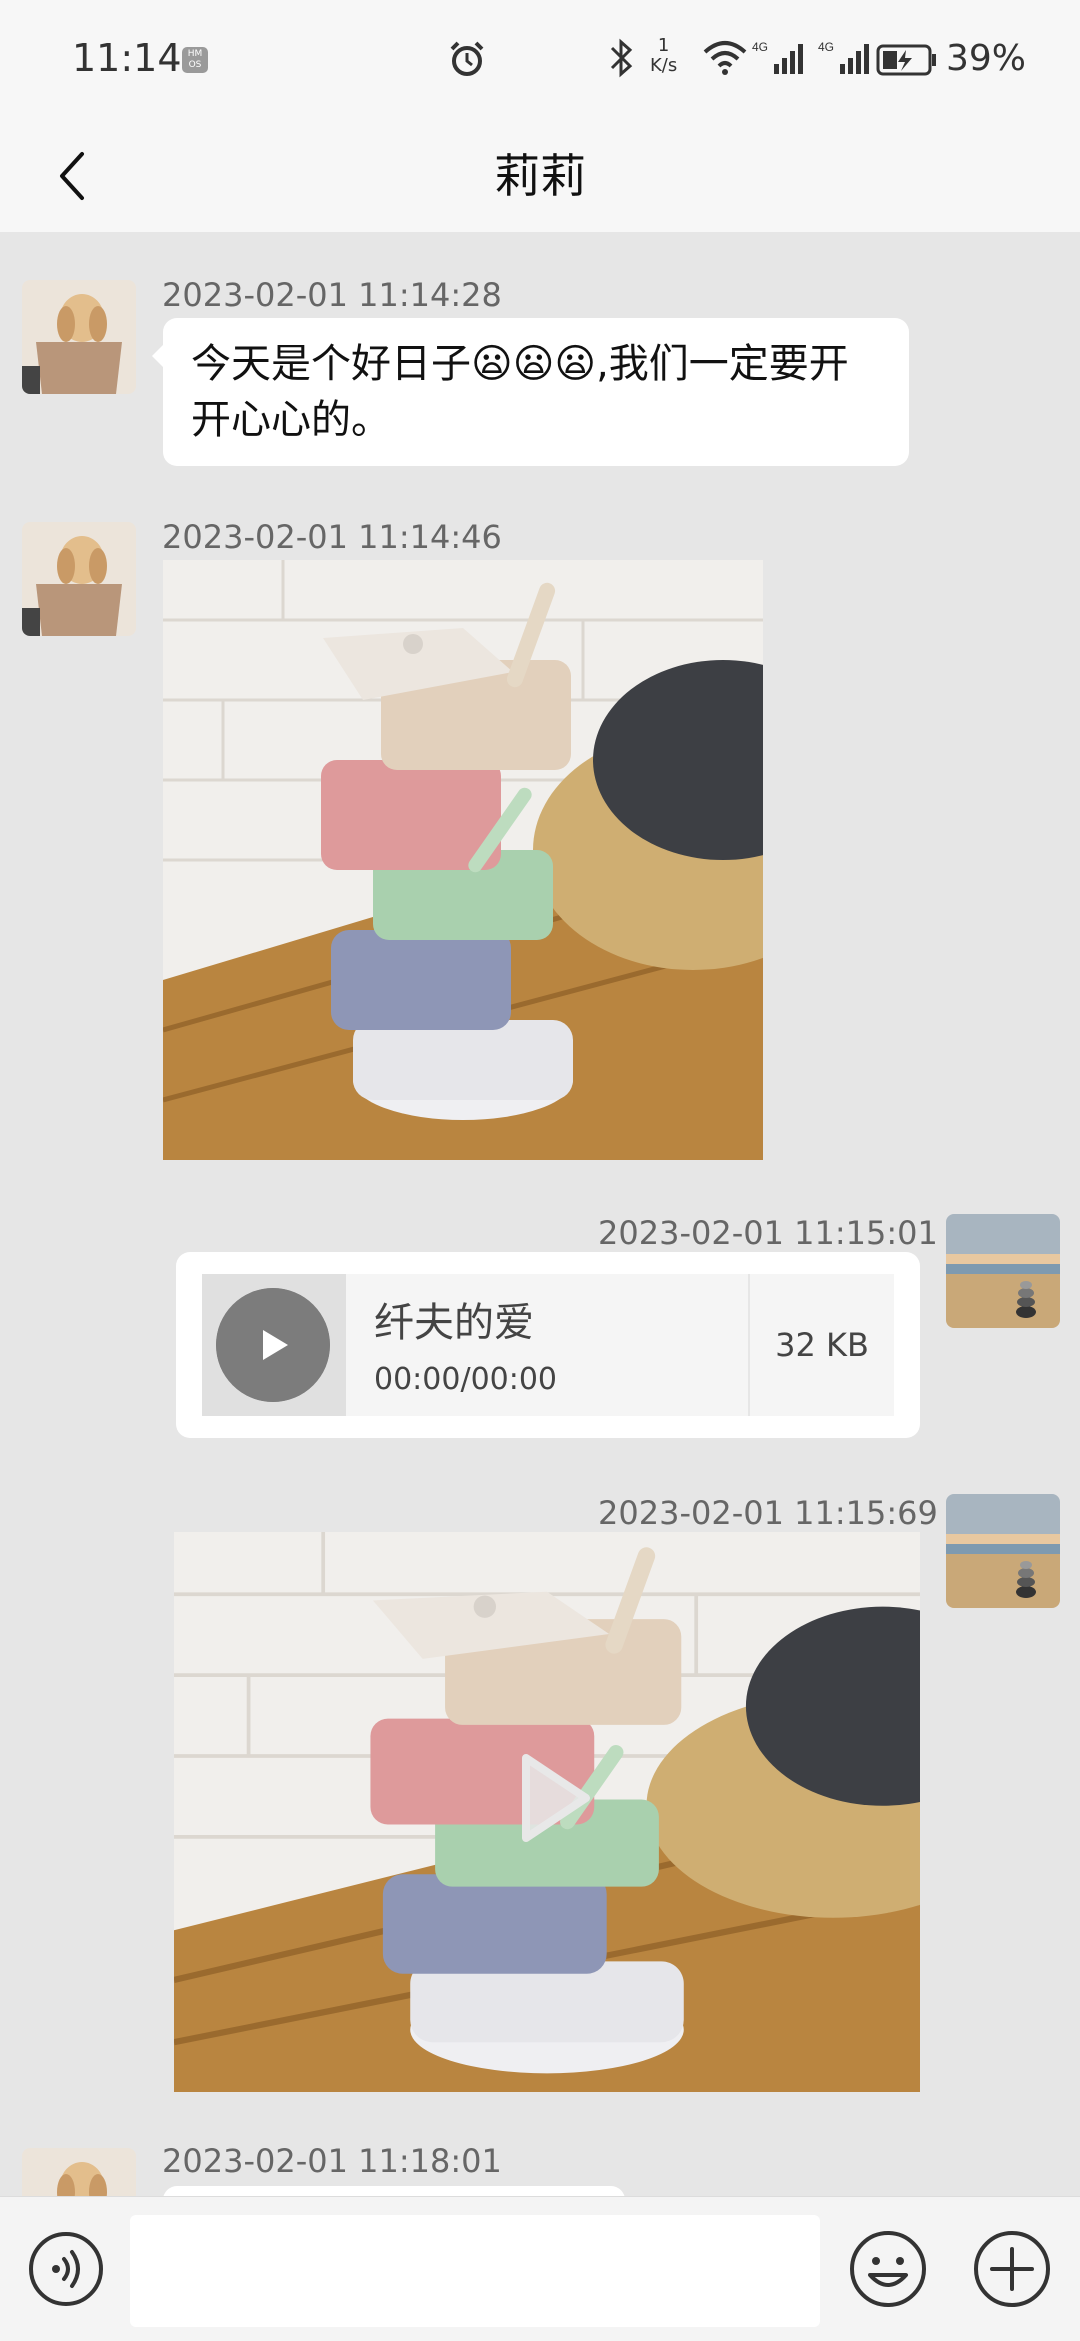 This screenshot has height=2341, width=1080. What do you see at coordinates (725, 58) in the screenshot?
I see `wifi-icon` at bounding box center [725, 58].